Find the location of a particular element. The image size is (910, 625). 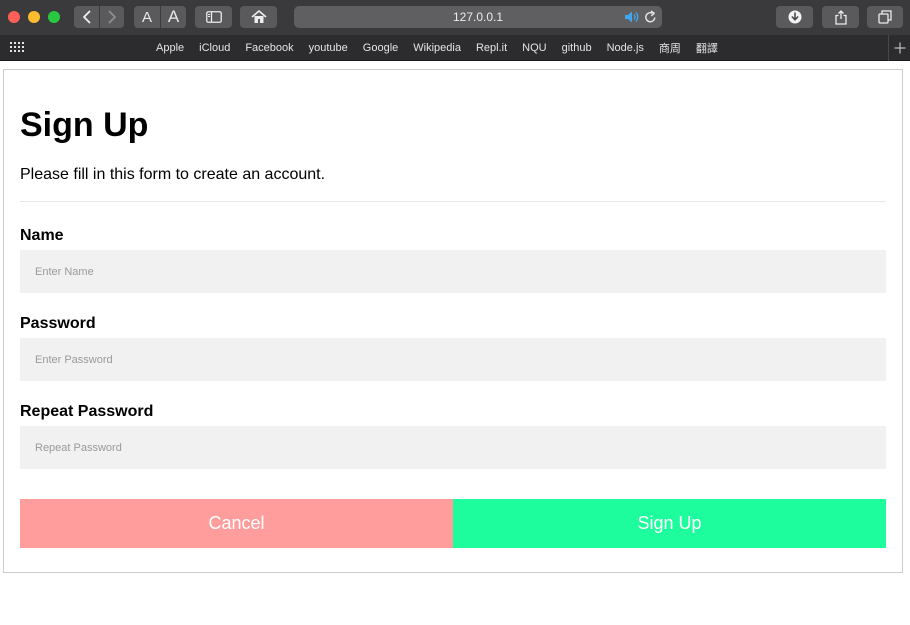

bookmark-github: github is located at coordinates (577, 48).